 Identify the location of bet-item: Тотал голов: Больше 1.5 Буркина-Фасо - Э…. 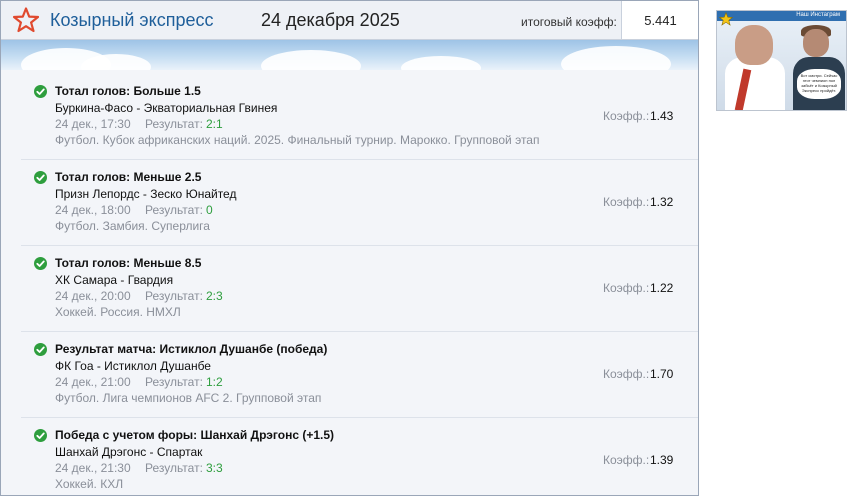
(359, 117).